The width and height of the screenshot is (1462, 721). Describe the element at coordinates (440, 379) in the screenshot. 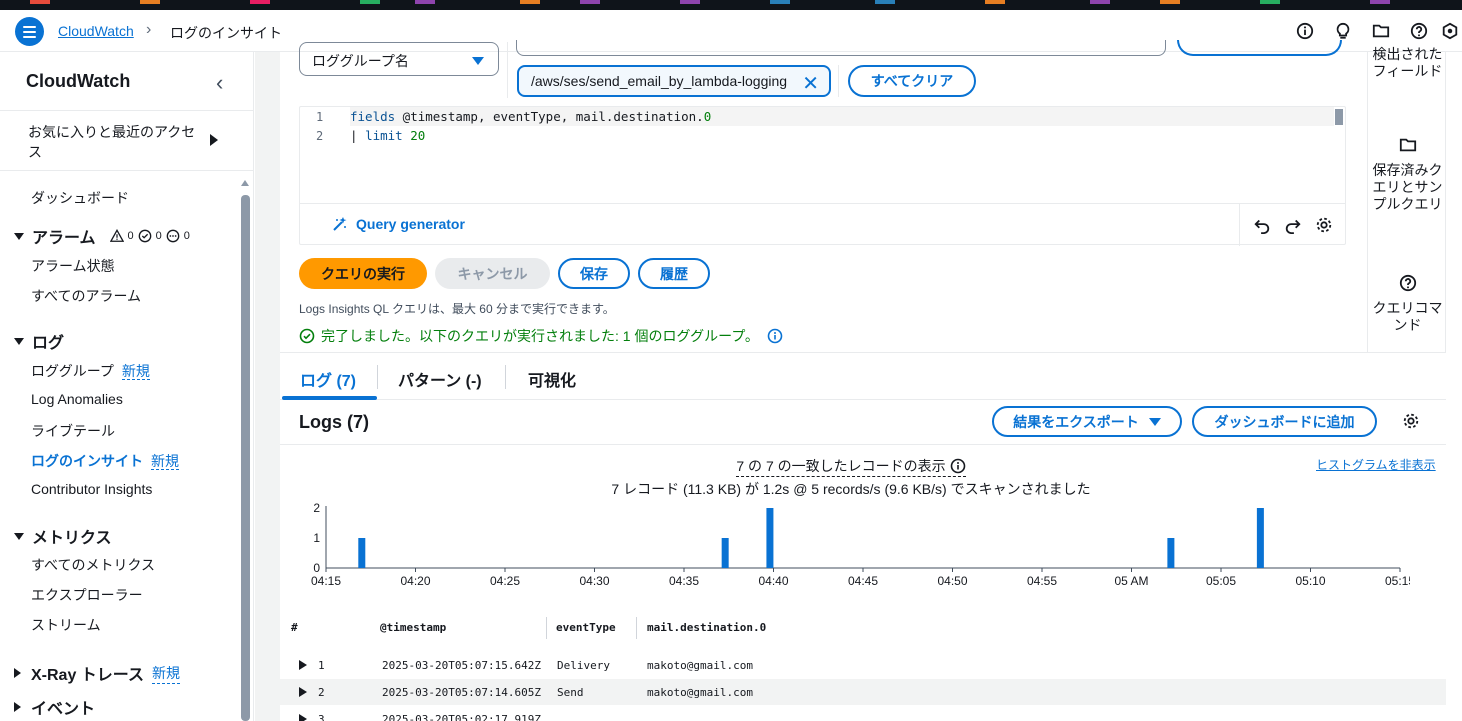

I see `tab-patterns: パターン (-)` at that location.